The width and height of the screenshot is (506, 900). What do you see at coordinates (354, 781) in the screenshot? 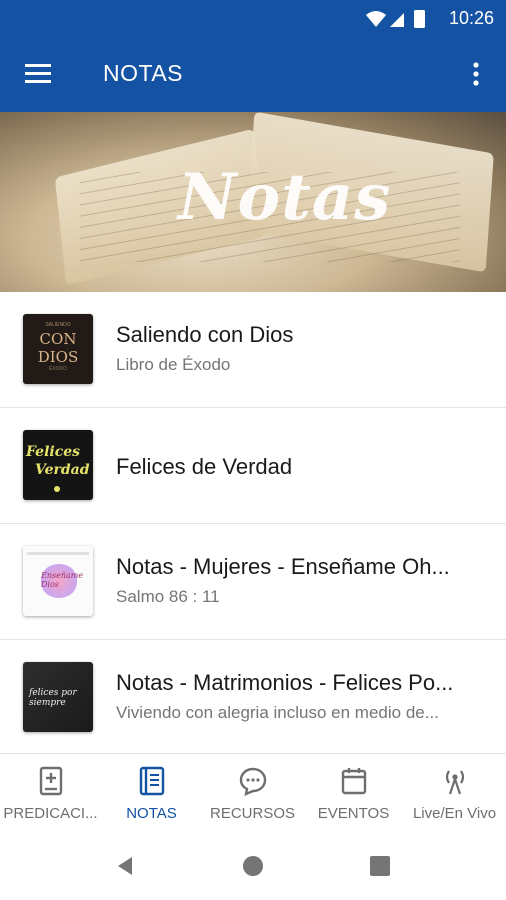
I see `calendar-icon` at bounding box center [354, 781].